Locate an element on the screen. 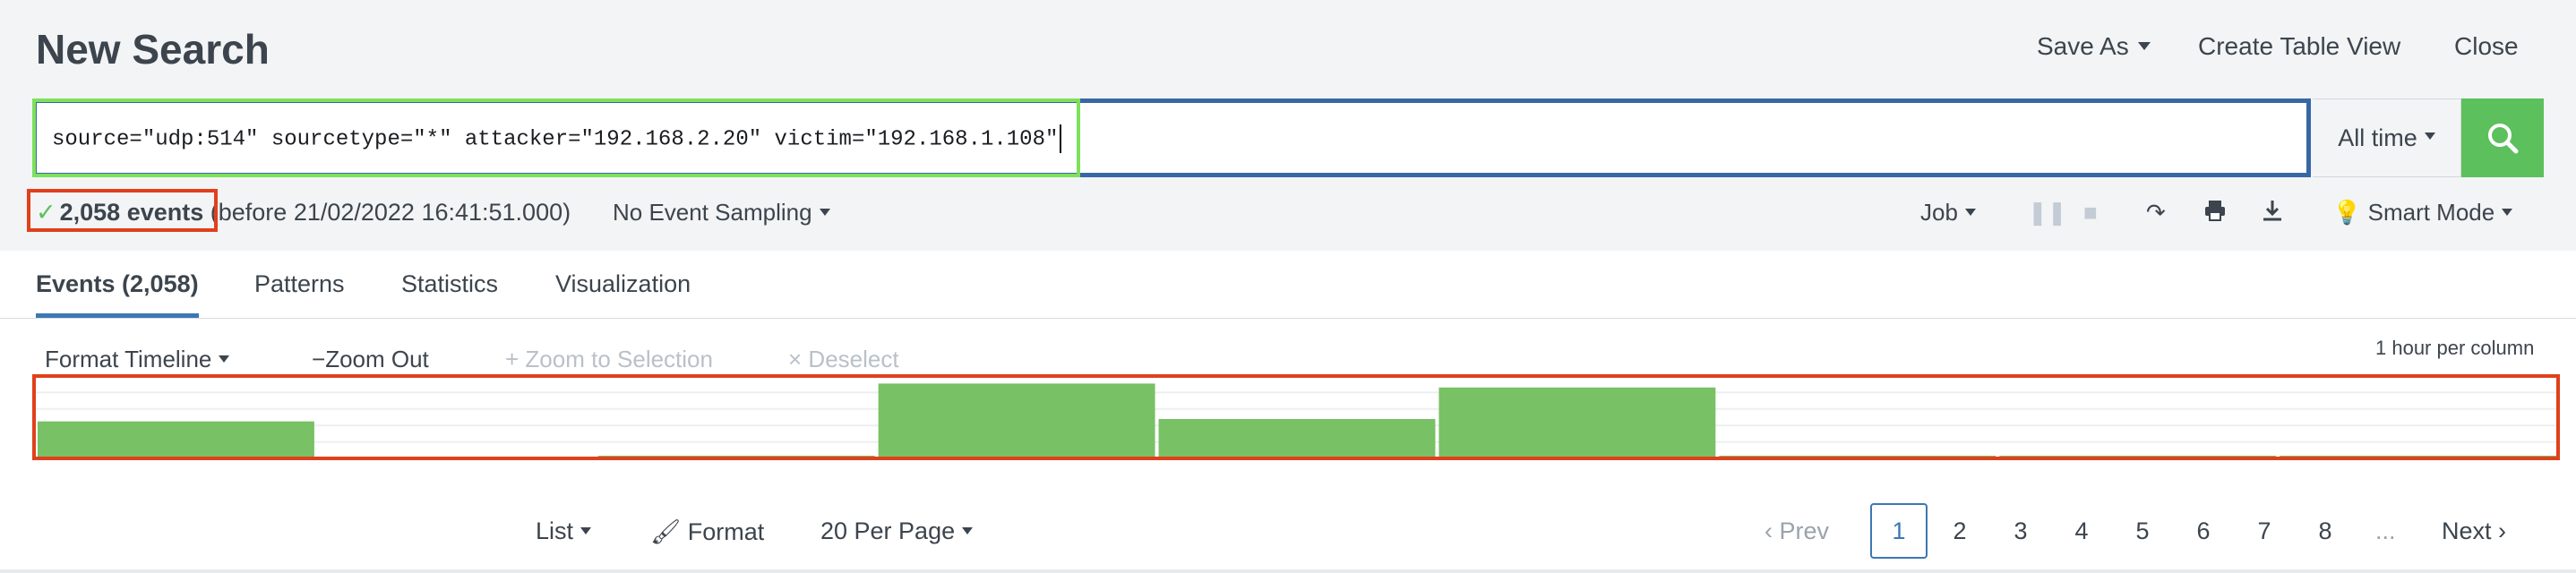 The image size is (2576, 573). timeline-highlight-box is located at coordinates (1296, 417).